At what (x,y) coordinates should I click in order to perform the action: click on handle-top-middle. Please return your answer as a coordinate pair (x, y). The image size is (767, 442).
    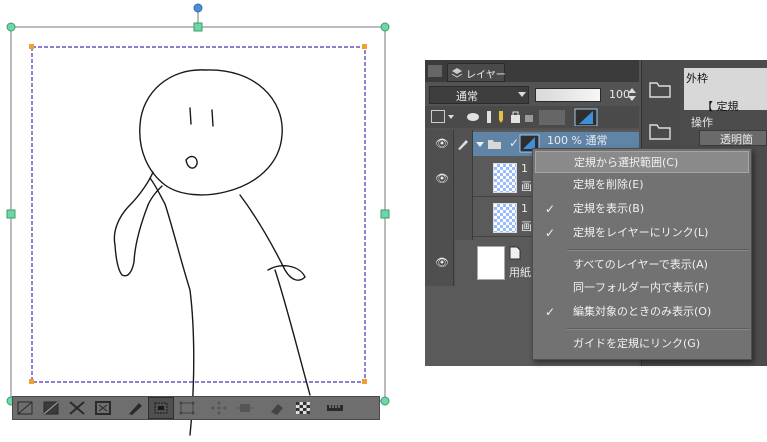
    Looking at the image, I should click on (198, 27).